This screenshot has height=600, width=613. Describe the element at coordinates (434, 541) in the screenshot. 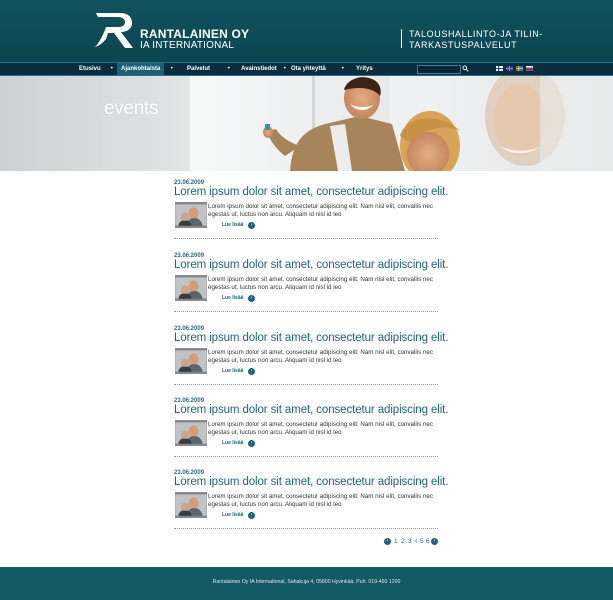

I see `chevron-right-icon: ›` at that location.